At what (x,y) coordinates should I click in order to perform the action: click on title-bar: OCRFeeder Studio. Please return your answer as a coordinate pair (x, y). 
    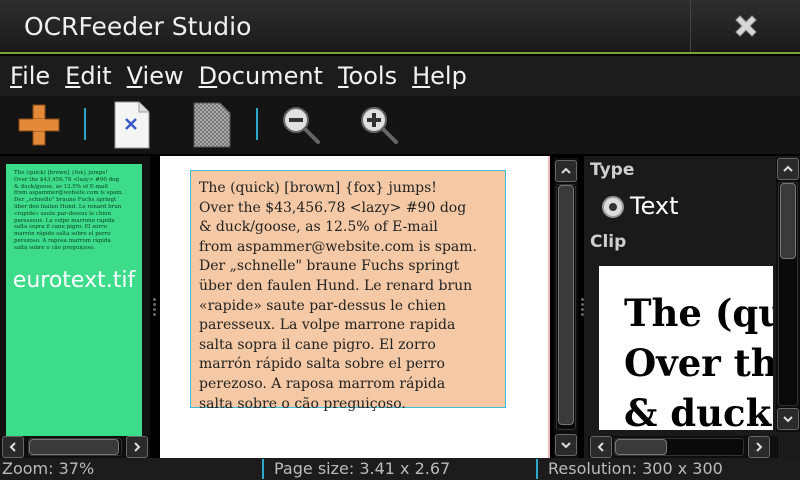
    Looking at the image, I should click on (400, 27).